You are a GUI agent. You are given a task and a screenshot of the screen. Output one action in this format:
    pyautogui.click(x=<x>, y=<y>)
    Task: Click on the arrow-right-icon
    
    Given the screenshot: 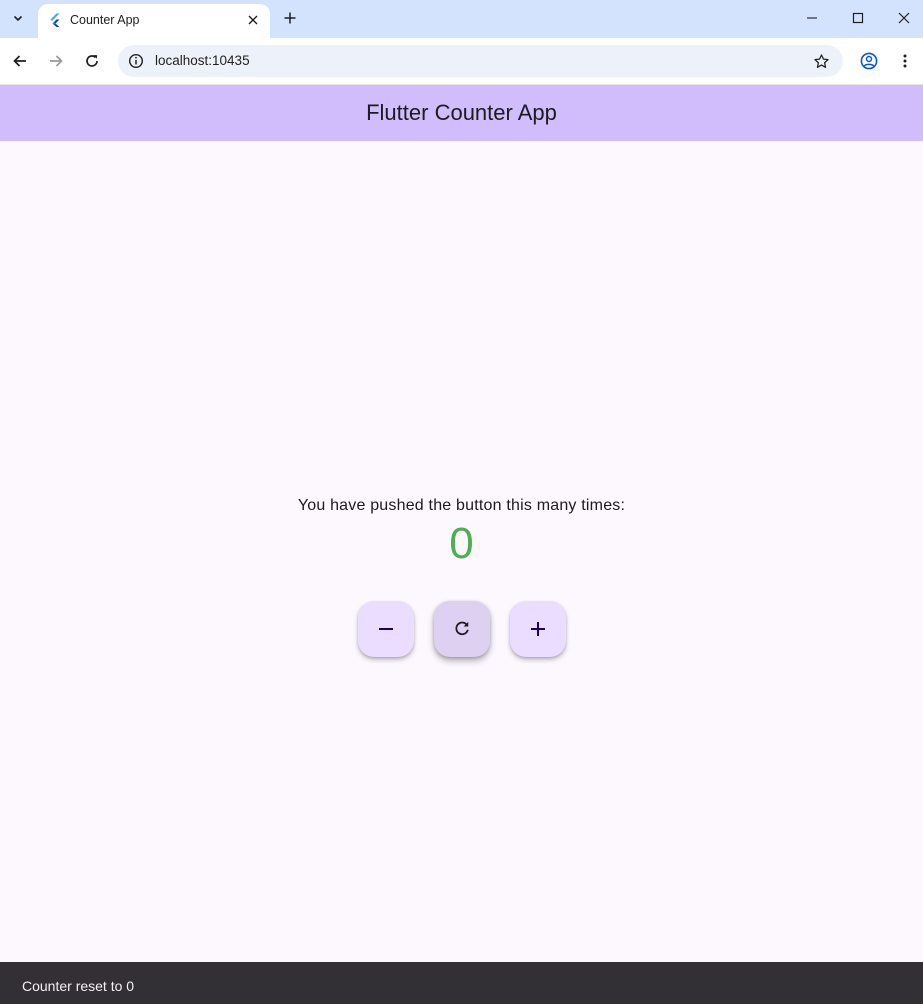 What is the action you would take?
    pyautogui.click(x=56, y=61)
    